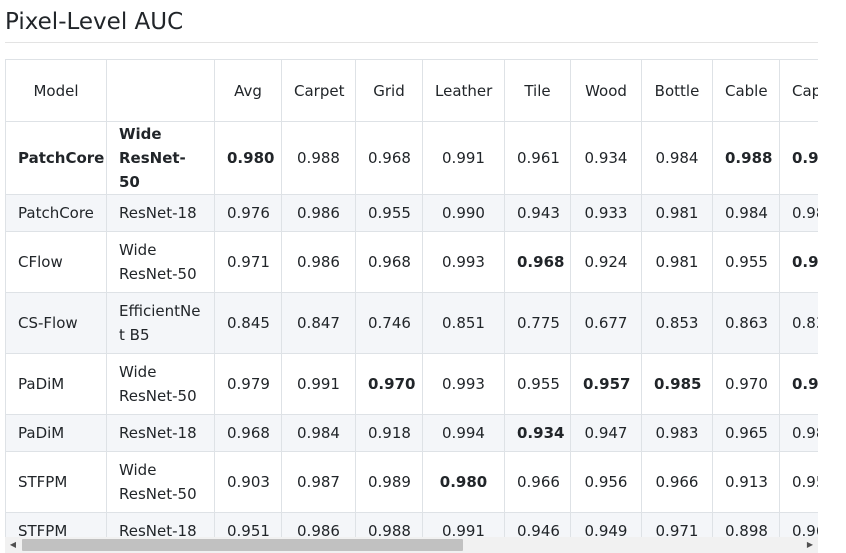 Image resolution: width=846 pixels, height=553 pixels. I want to click on column-header: Cable, so click(746, 90).